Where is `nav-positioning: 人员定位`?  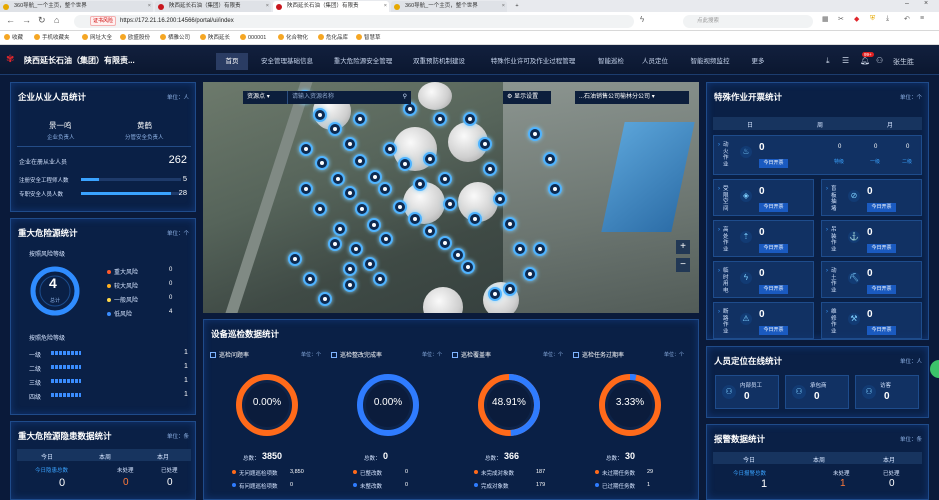
nav-positioning: 人员定位 is located at coordinates (655, 61).